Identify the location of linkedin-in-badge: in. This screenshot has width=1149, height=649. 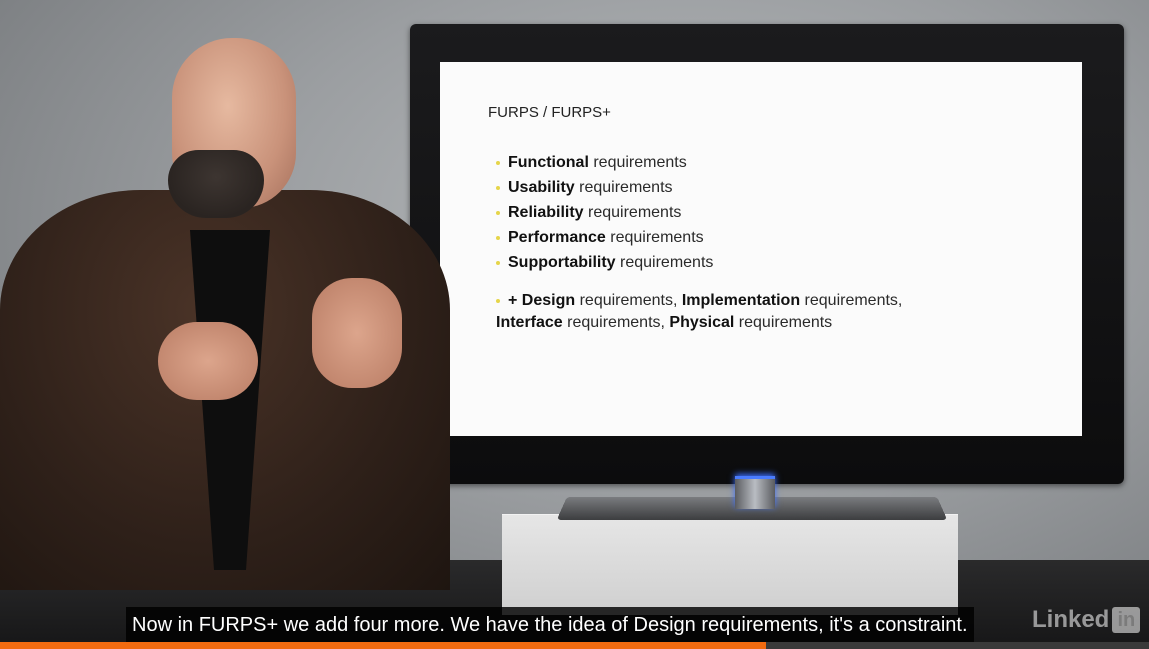
(1126, 620).